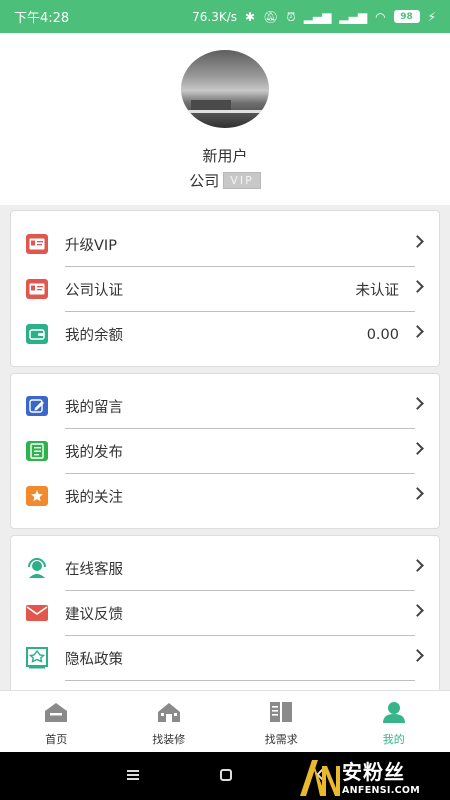 This screenshot has width=450, height=800. I want to click on bluetooth-icon: ✱, so click(250, 16).